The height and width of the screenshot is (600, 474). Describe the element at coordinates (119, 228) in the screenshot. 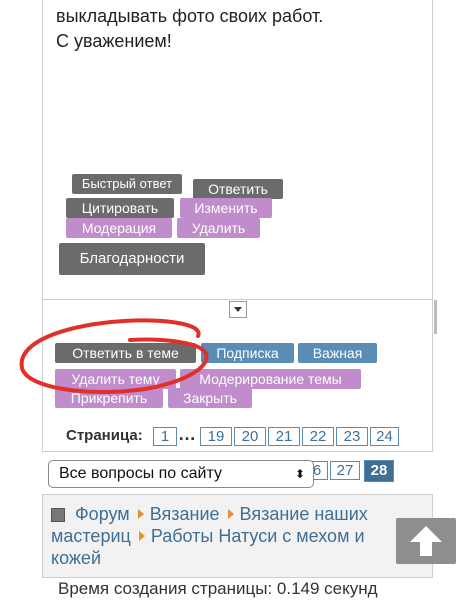

I see `moderation-button: Модерация` at that location.